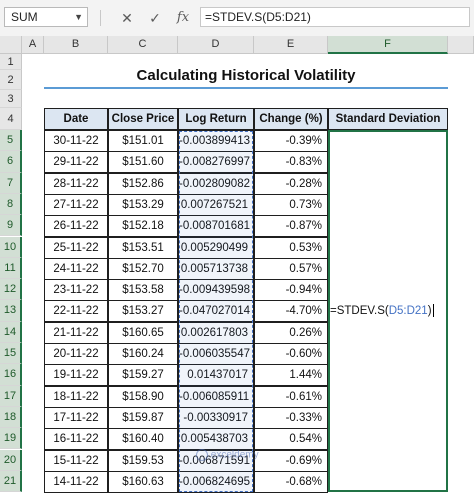 The image size is (474, 493). What do you see at coordinates (143, 247) in the screenshot?
I see `close-price-cell: $153.51` at bounding box center [143, 247].